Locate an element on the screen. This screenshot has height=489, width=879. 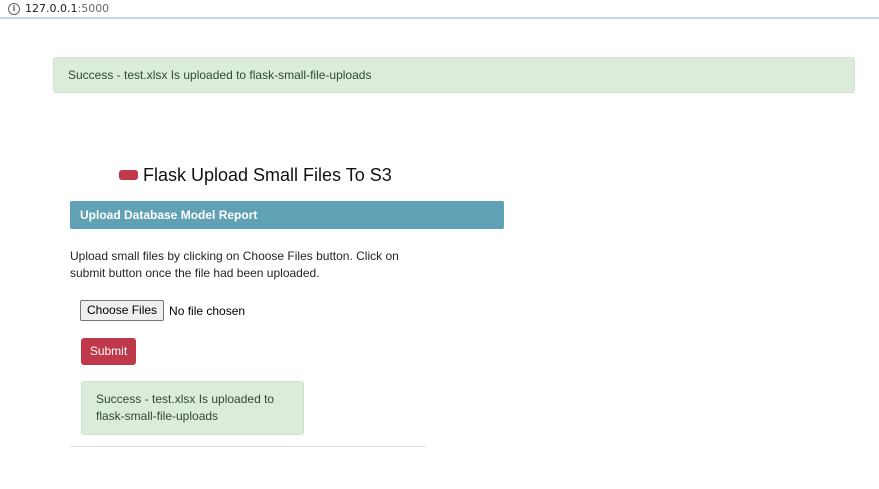
info-icon: i is located at coordinates (14, 9).